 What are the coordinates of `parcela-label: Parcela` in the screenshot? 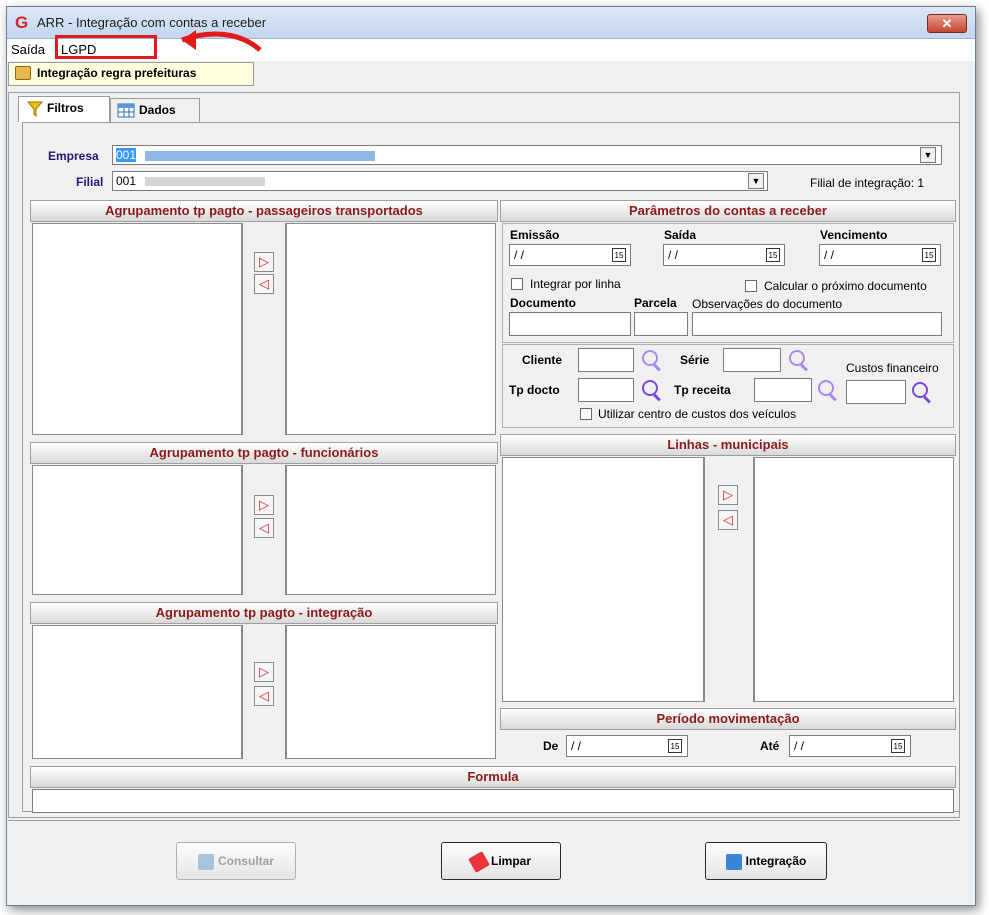 It's located at (655, 303).